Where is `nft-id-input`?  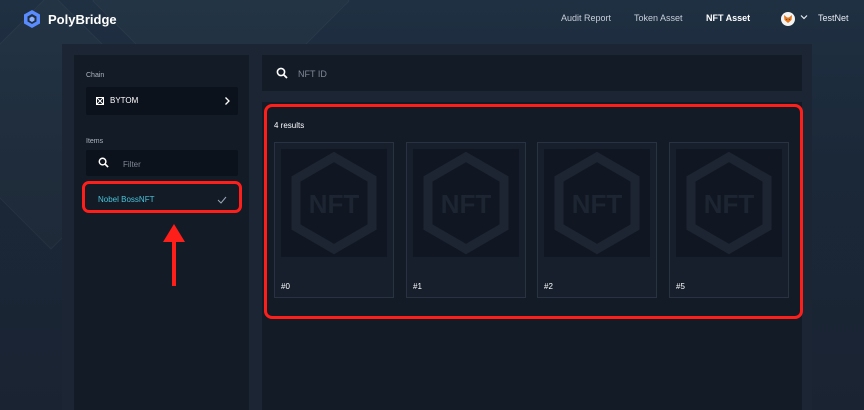
nft-id-input is located at coordinates (538, 74).